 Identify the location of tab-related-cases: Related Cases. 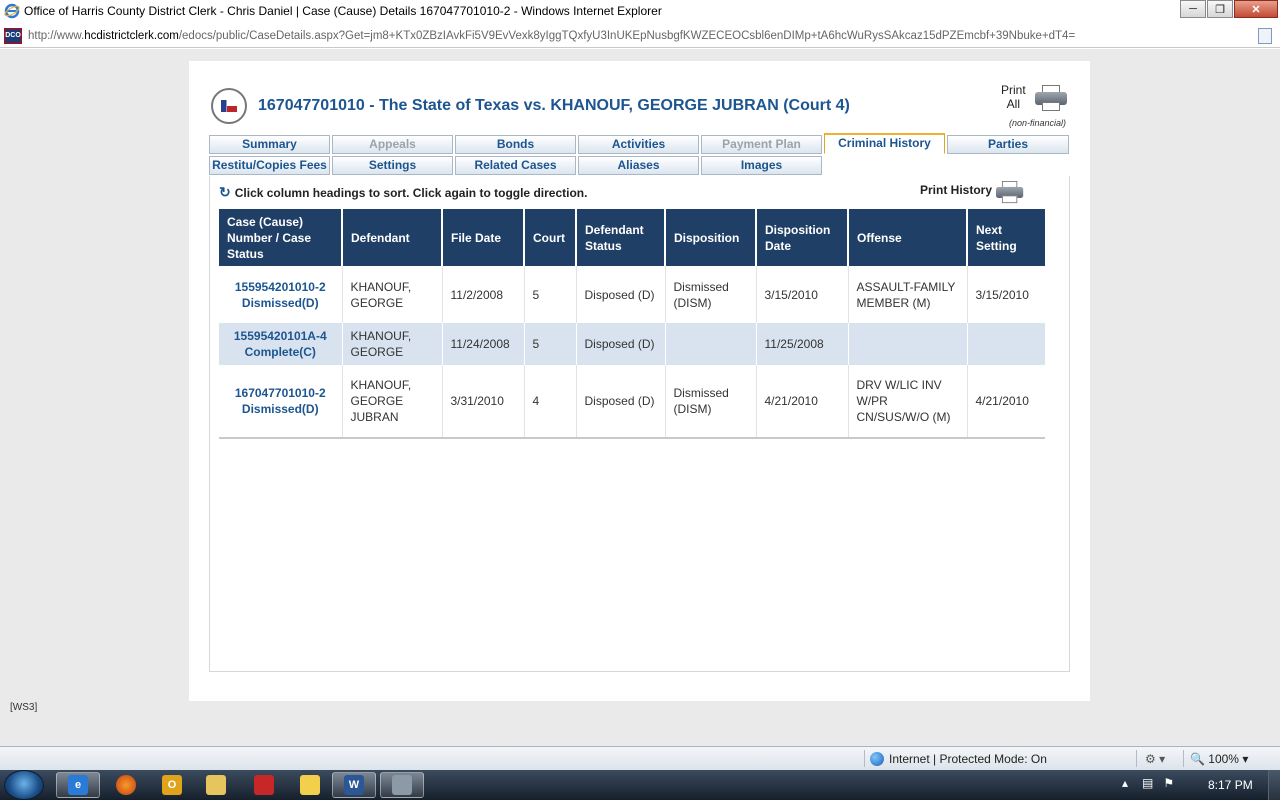
(515, 165).